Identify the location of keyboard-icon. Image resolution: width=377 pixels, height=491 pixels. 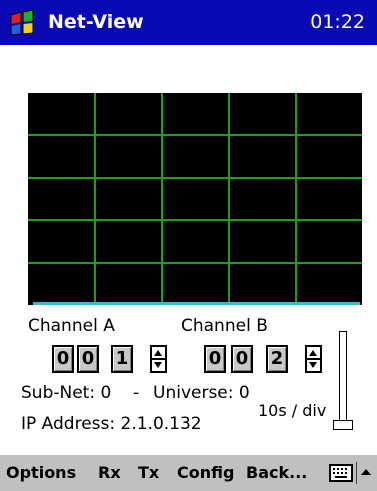
(341, 473).